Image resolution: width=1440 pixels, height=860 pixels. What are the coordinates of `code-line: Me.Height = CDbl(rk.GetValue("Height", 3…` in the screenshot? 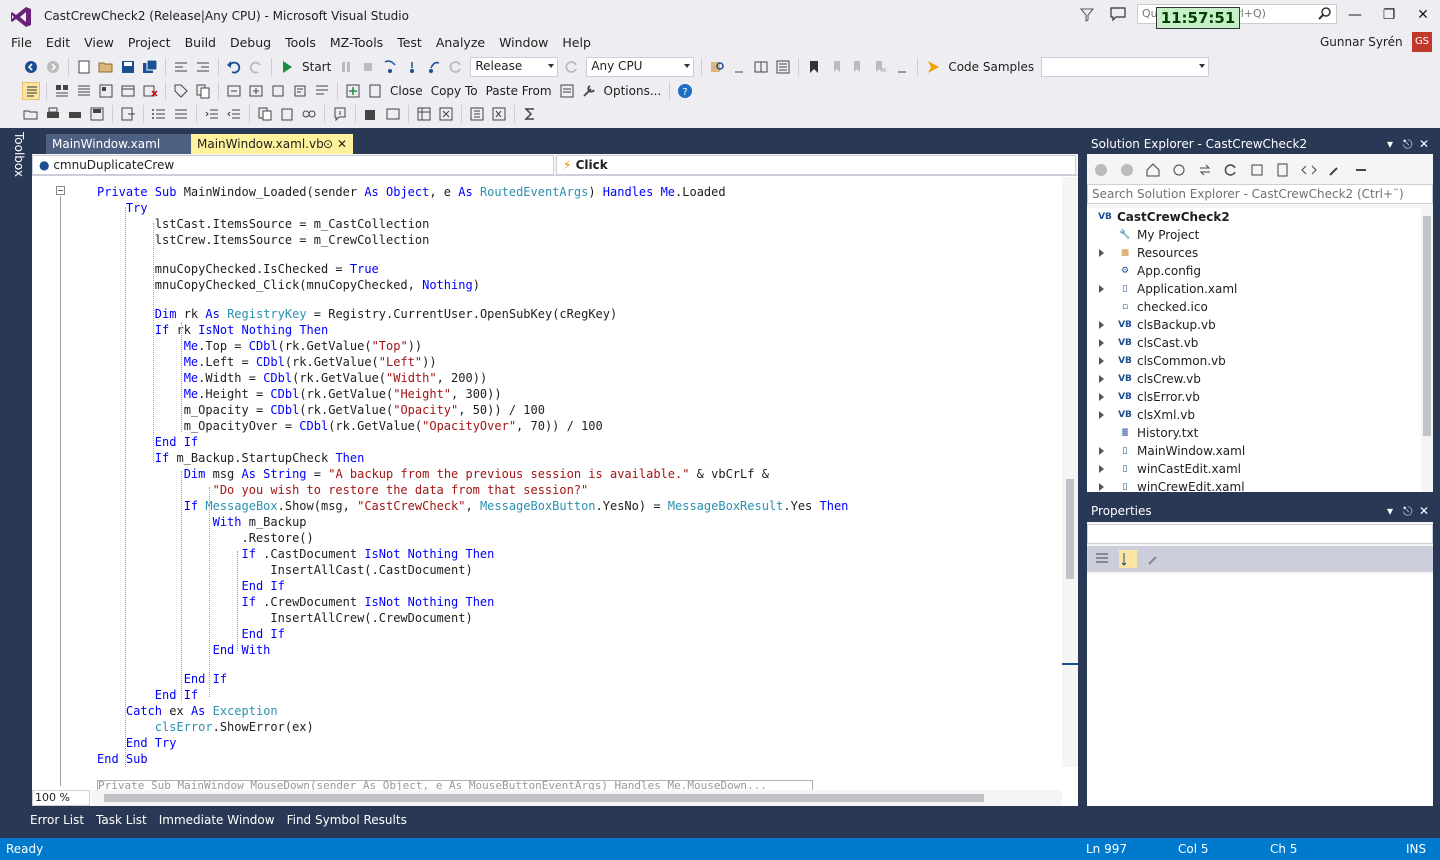 It's located at (299, 394).